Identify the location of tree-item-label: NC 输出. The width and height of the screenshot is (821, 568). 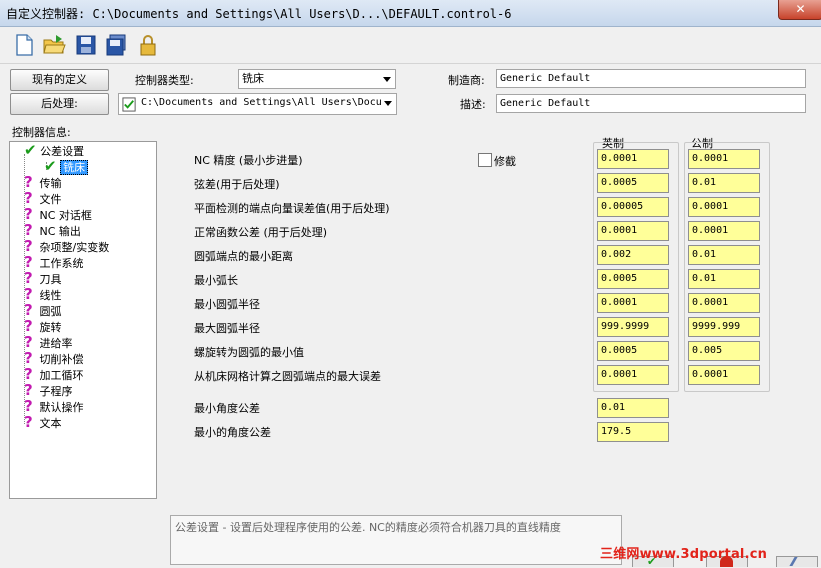
(60, 231).